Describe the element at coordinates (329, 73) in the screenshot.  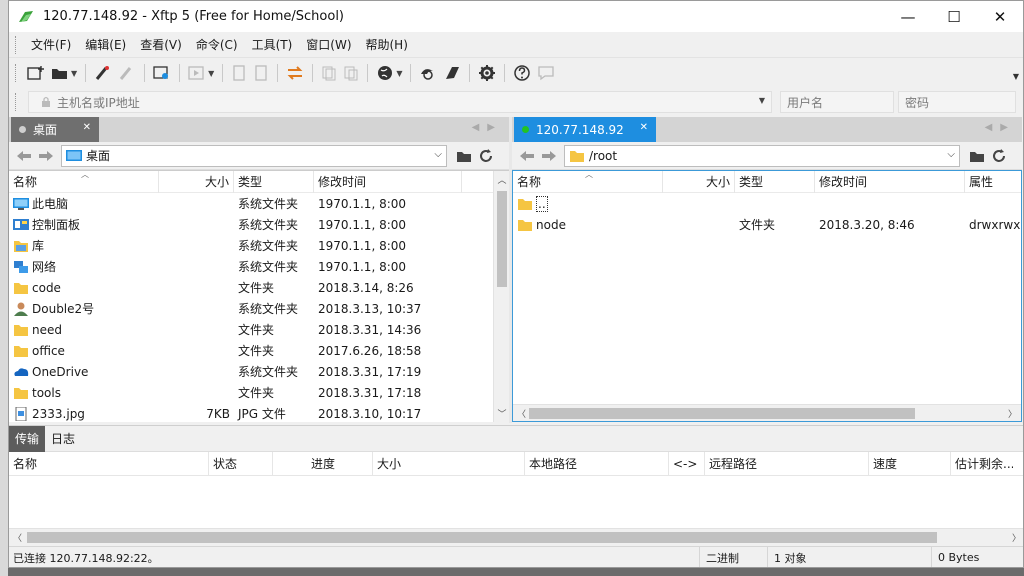
I see `copy-button` at that location.